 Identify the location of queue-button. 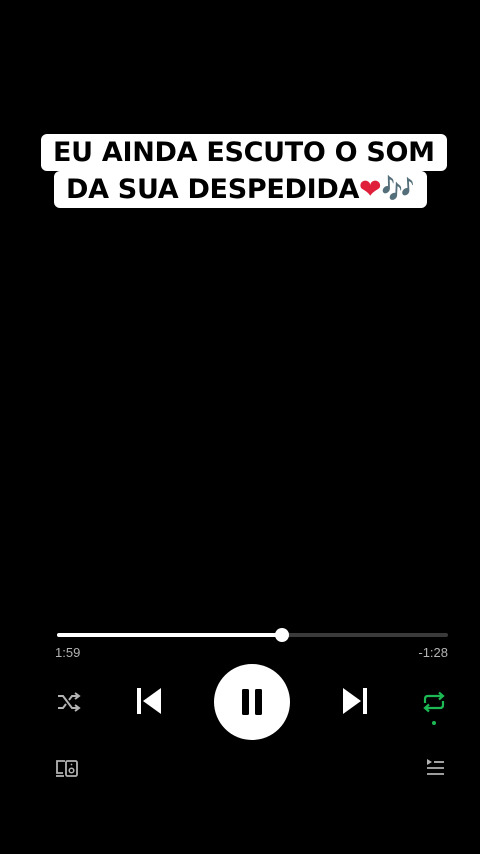
(435, 767).